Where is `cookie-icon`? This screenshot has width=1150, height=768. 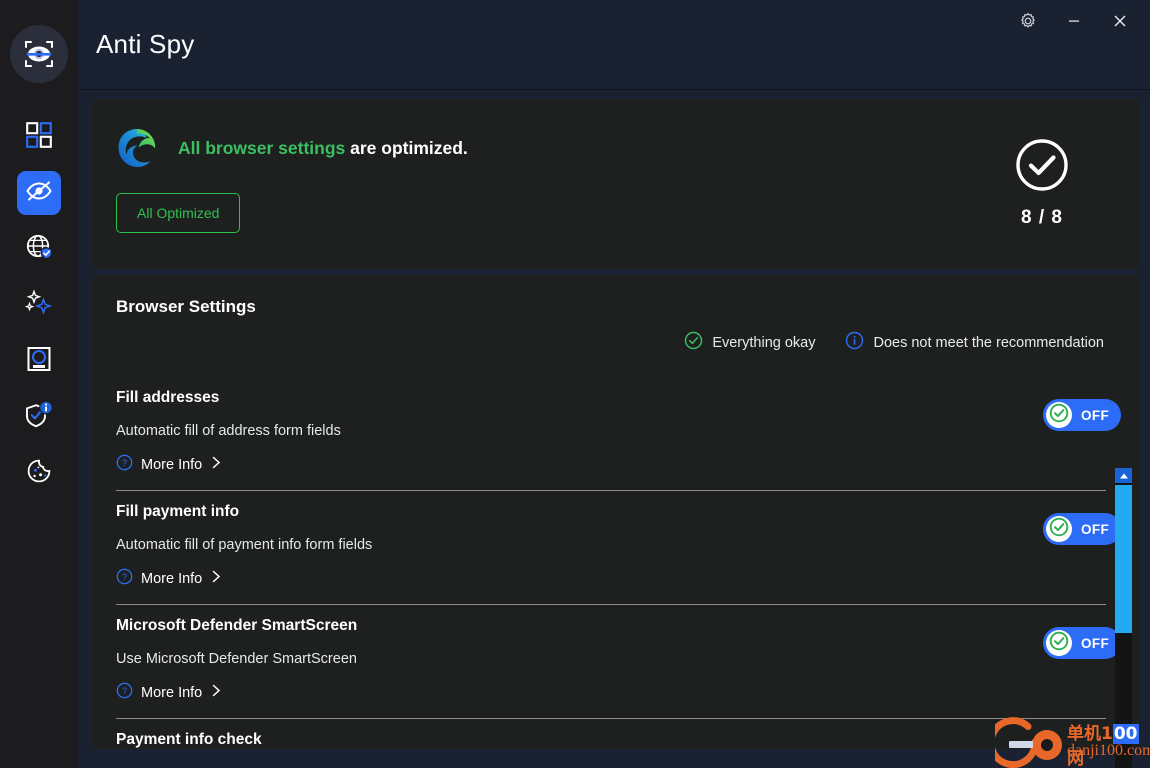 cookie-icon is located at coordinates (39, 473).